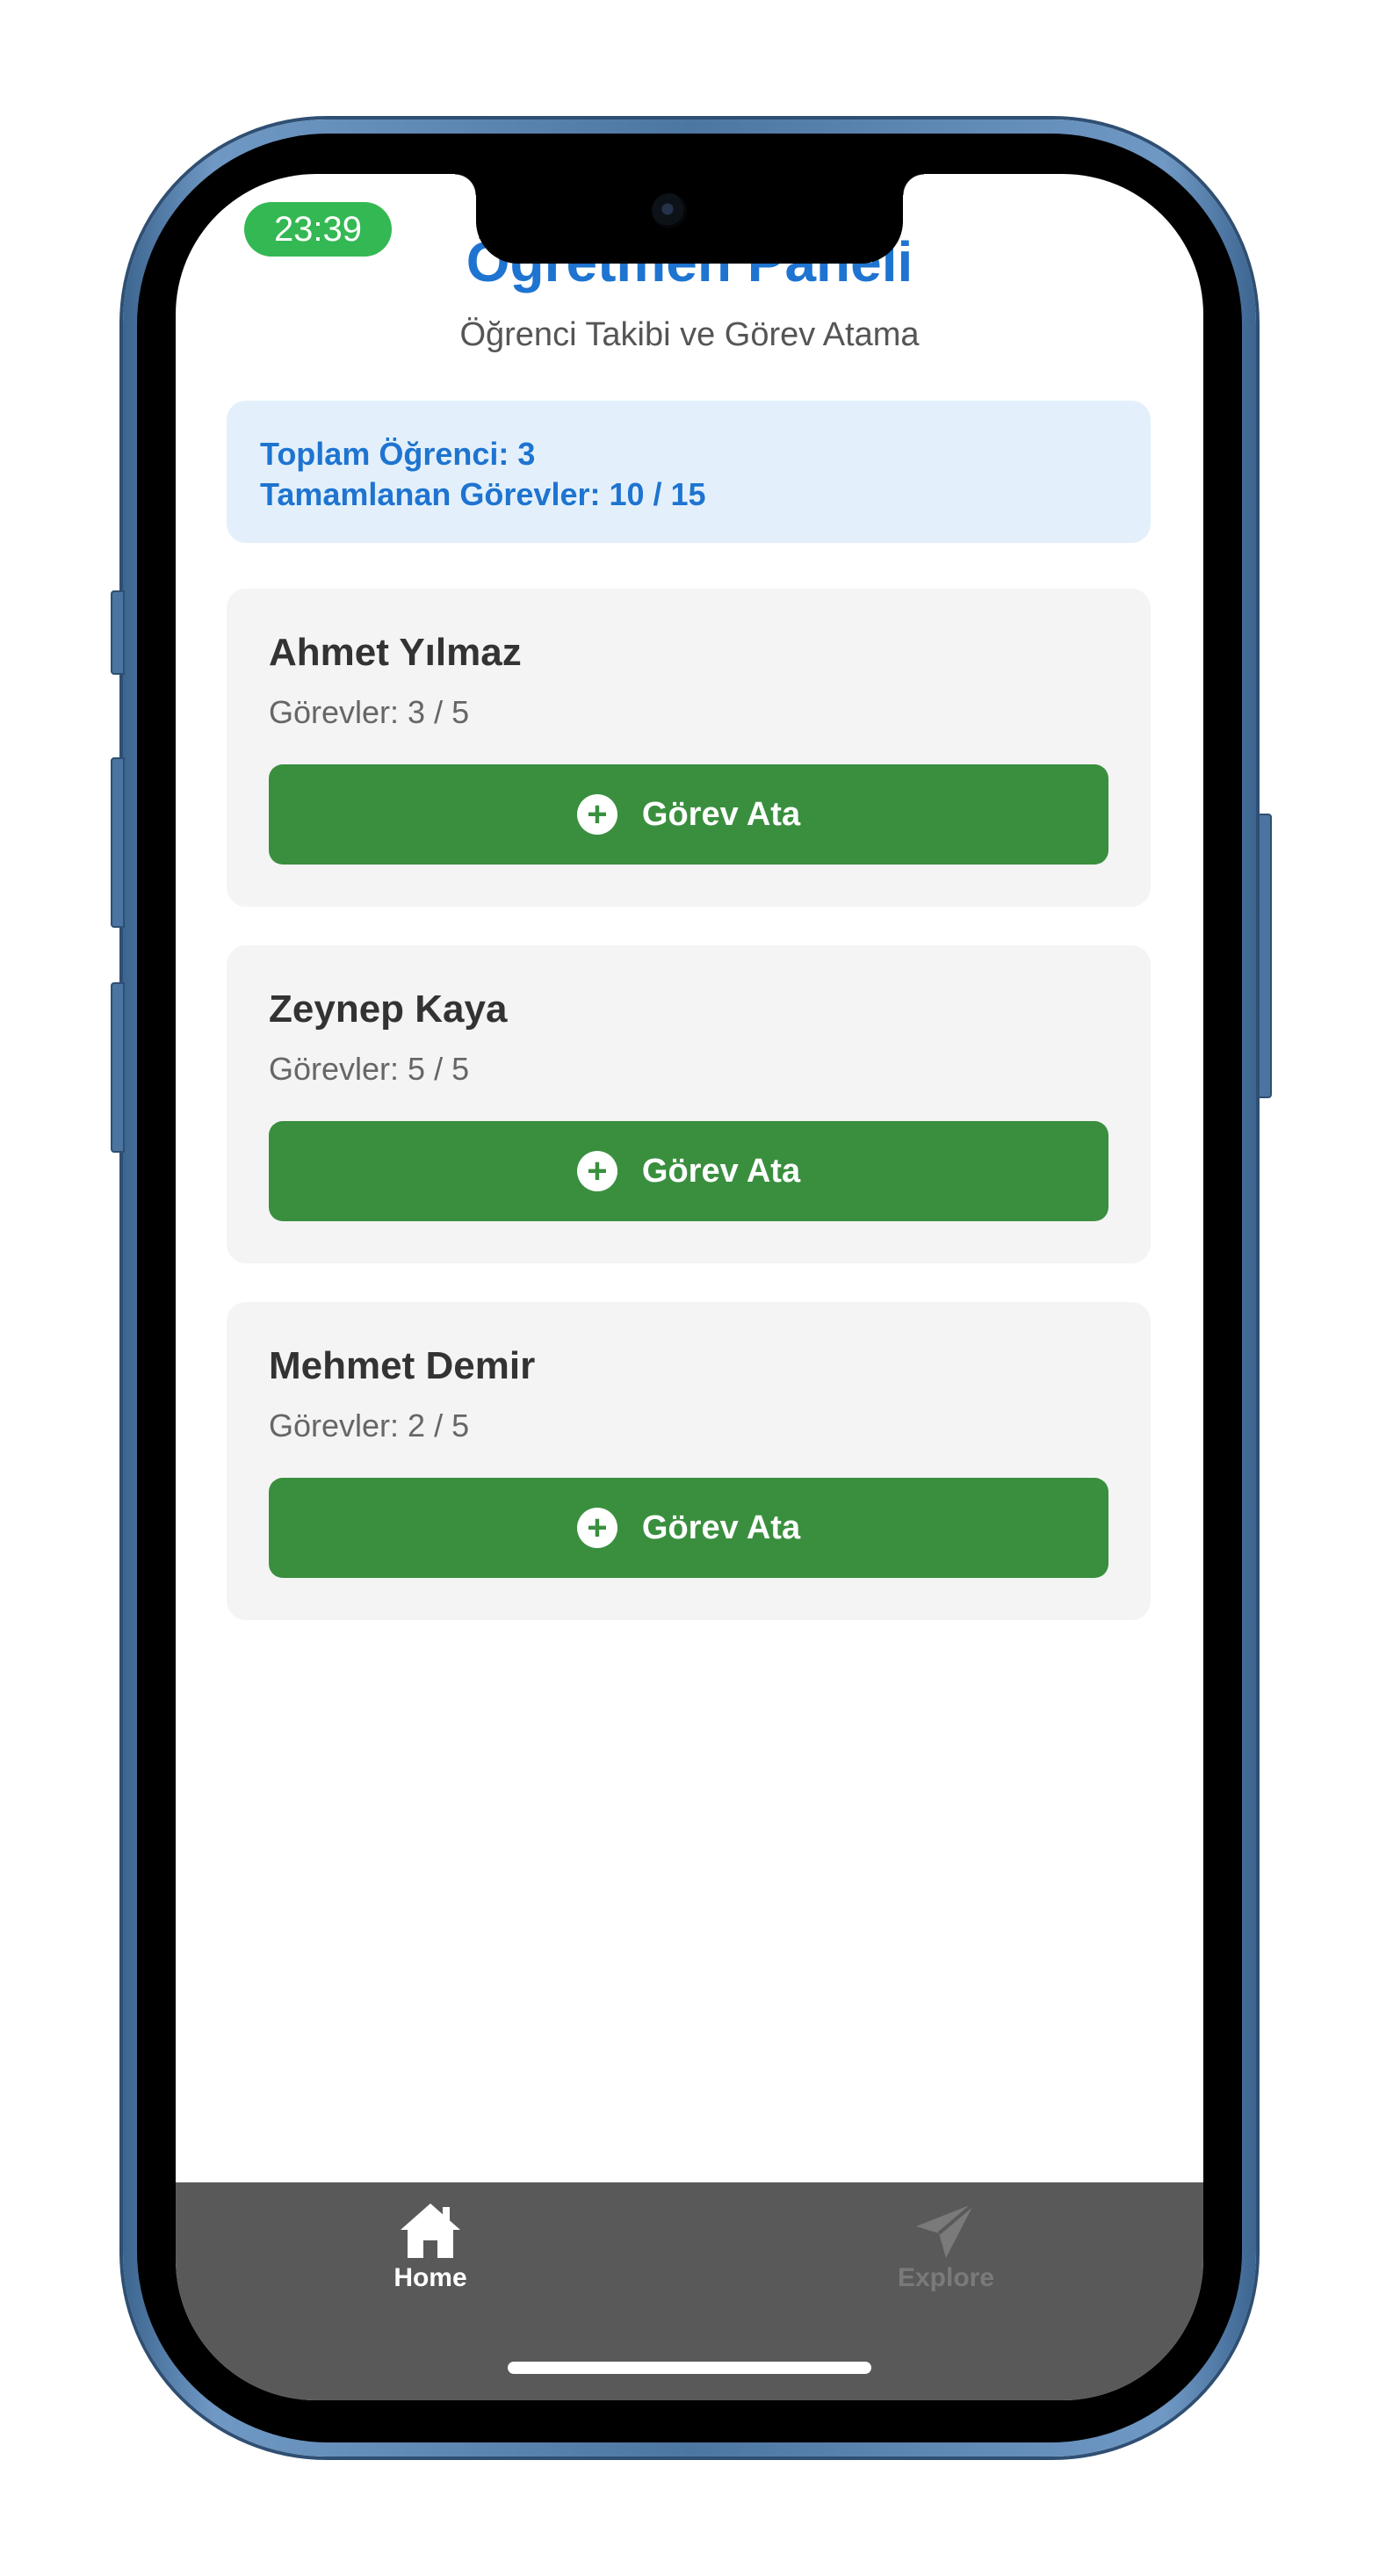 The height and width of the screenshot is (2576, 1379). I want to click on student-name: Mehmet Demir, so click(402, 1365).